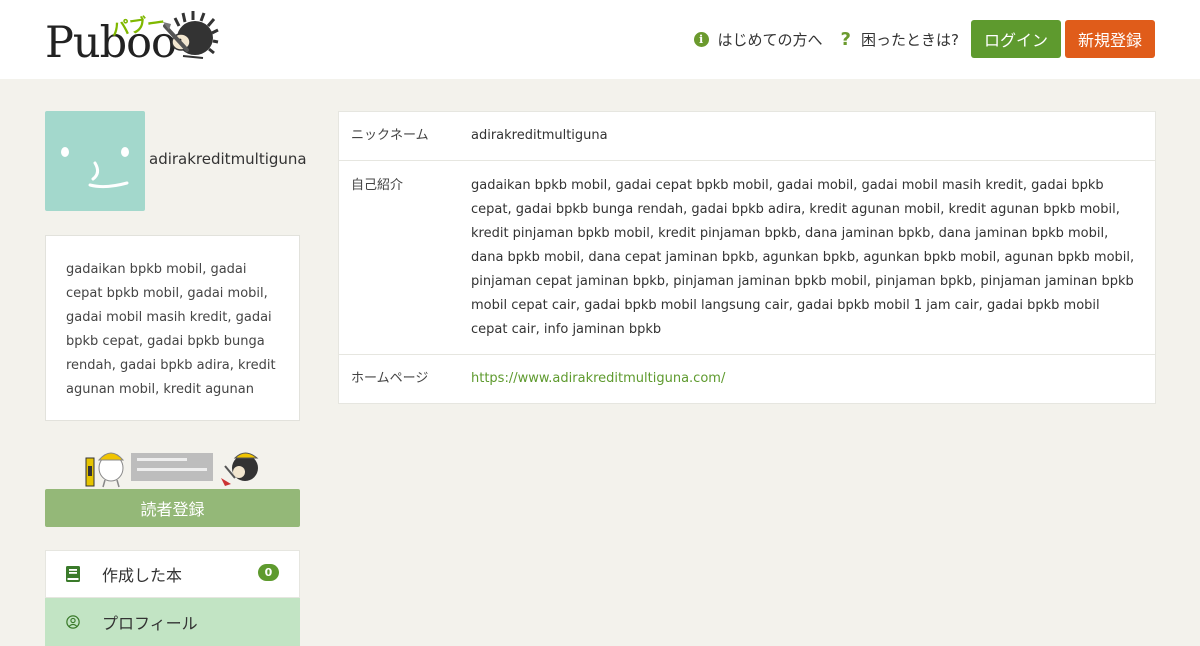 The width and height of the screenshot is (1200, 646). I want to click on sidebar-item-profile: プロフィール, so click(172, 622).